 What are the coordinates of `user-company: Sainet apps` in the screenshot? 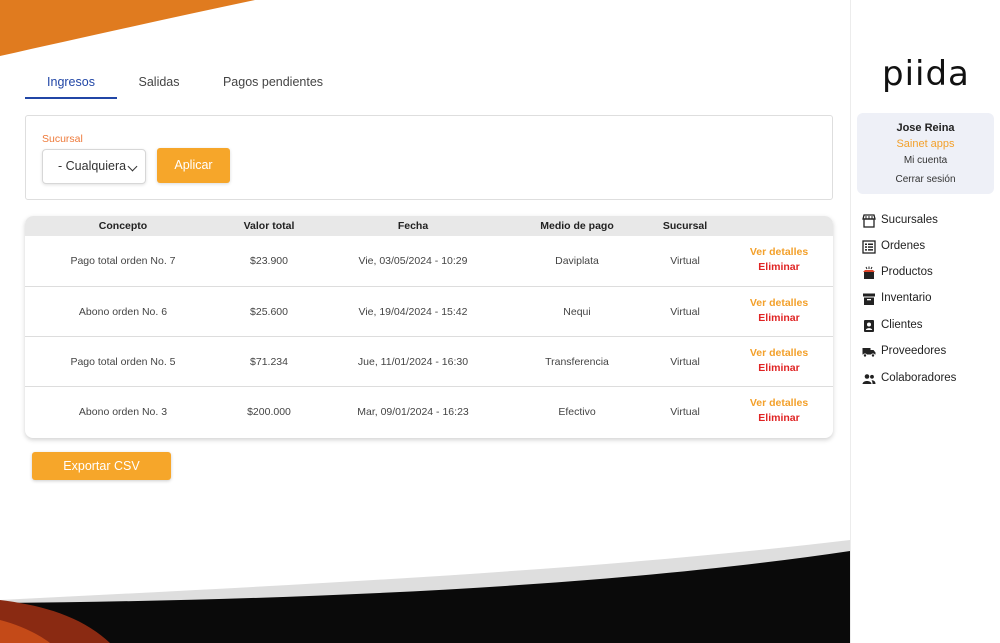 It's located at (925, 144).